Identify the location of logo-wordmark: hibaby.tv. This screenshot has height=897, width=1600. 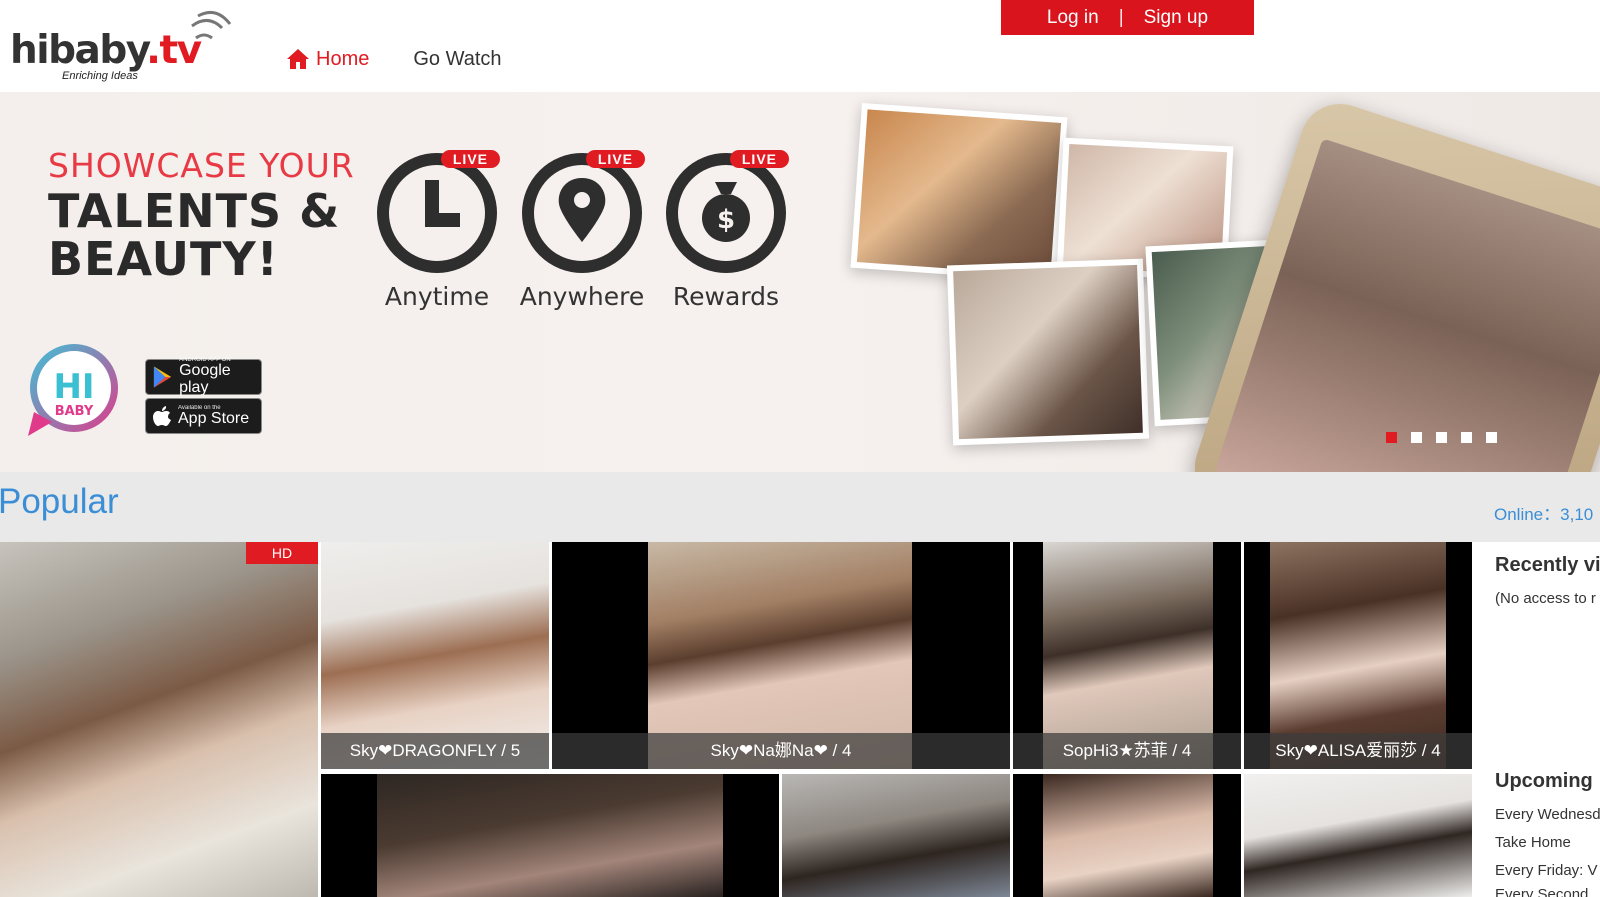
(106, 50).